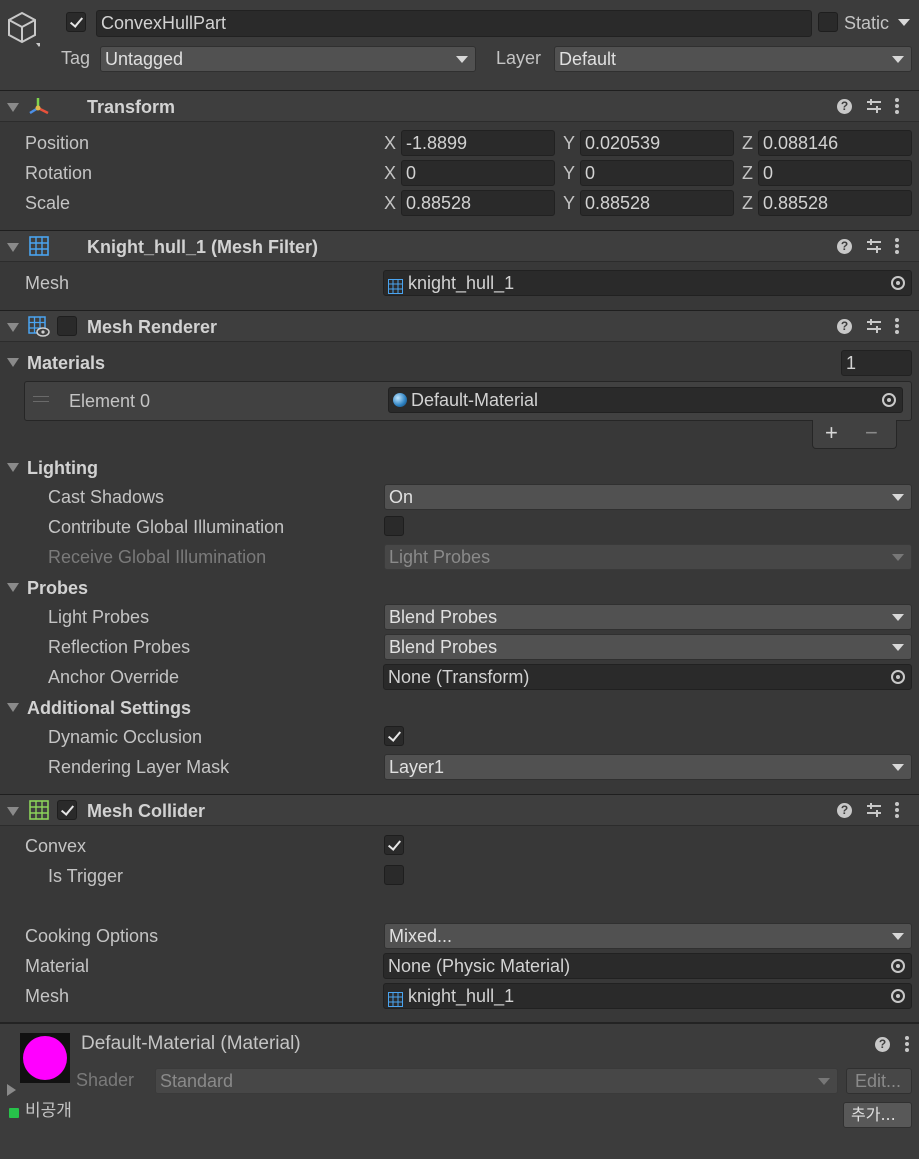 The height and width of the screenshot is (1159, 919). What do you see at coordinates (831, 433) in the screenshot?
I see `add-element-button: +` at bounding box center [831, 433].